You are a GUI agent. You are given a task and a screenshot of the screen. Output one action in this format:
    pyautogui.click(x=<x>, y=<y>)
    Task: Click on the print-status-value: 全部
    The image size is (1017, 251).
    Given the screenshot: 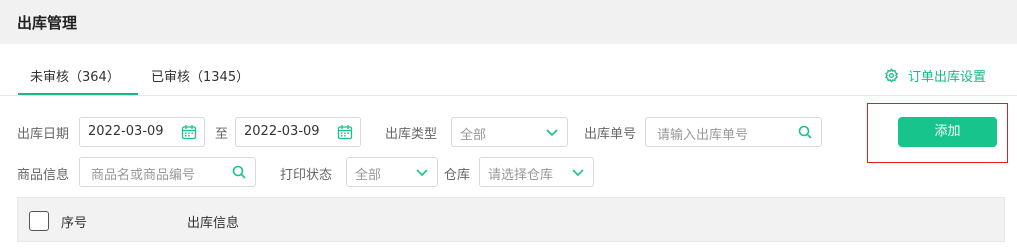 What is the action you would take?
    pyautogui.click(x=368, y=175)
    